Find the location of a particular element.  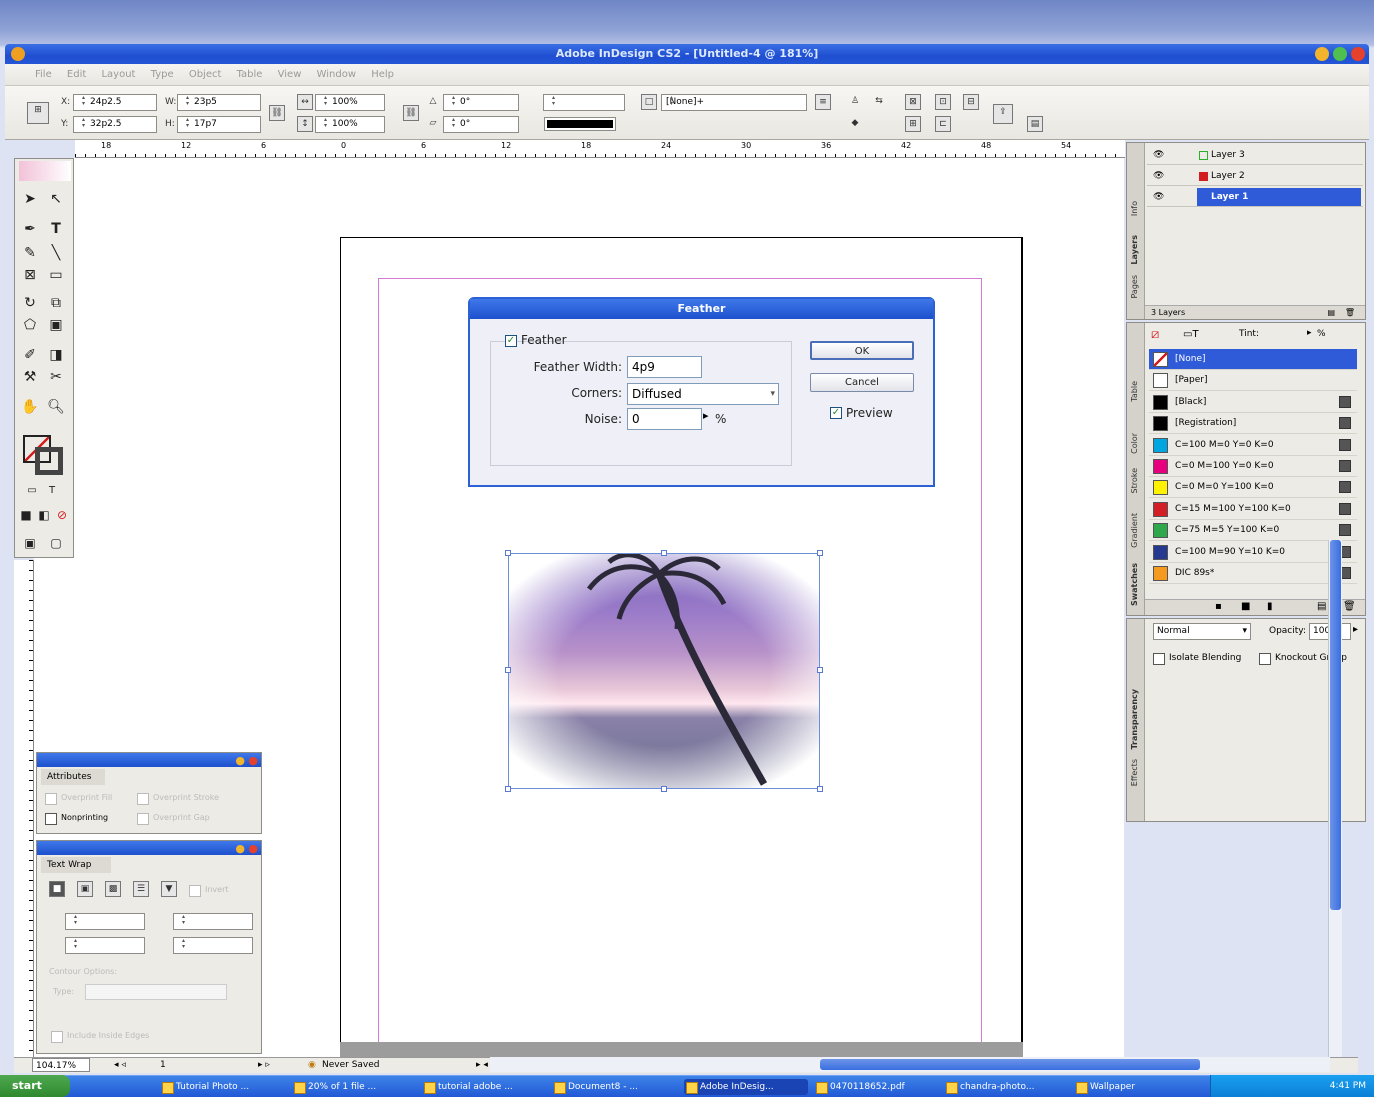

layer-row-selected: 👁︎ Layer 1 is located at coordinates (1255, 197).